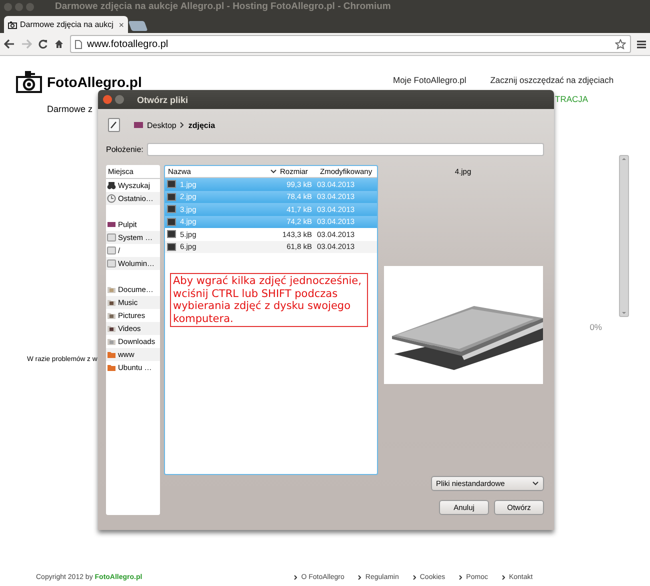 Image resolution: width=650 pixels, height=586 pixels. What do you see at coordinates (111, 198) in the screenshot?
I see `clock-icon` at bounding box center [111, 198].